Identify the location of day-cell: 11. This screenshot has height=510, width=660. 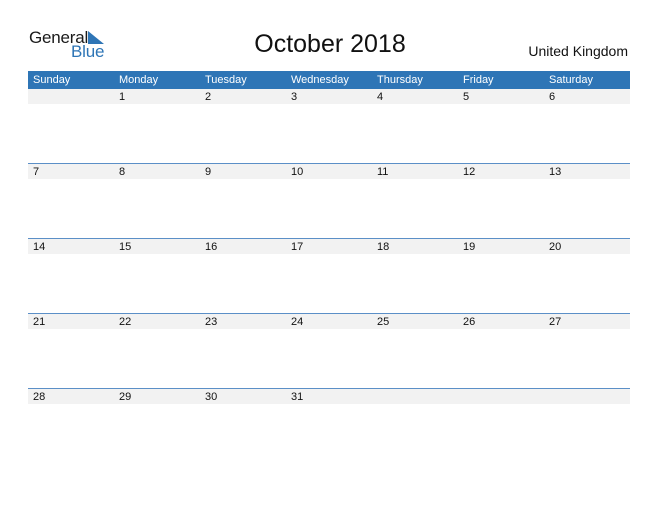
(383, 172).